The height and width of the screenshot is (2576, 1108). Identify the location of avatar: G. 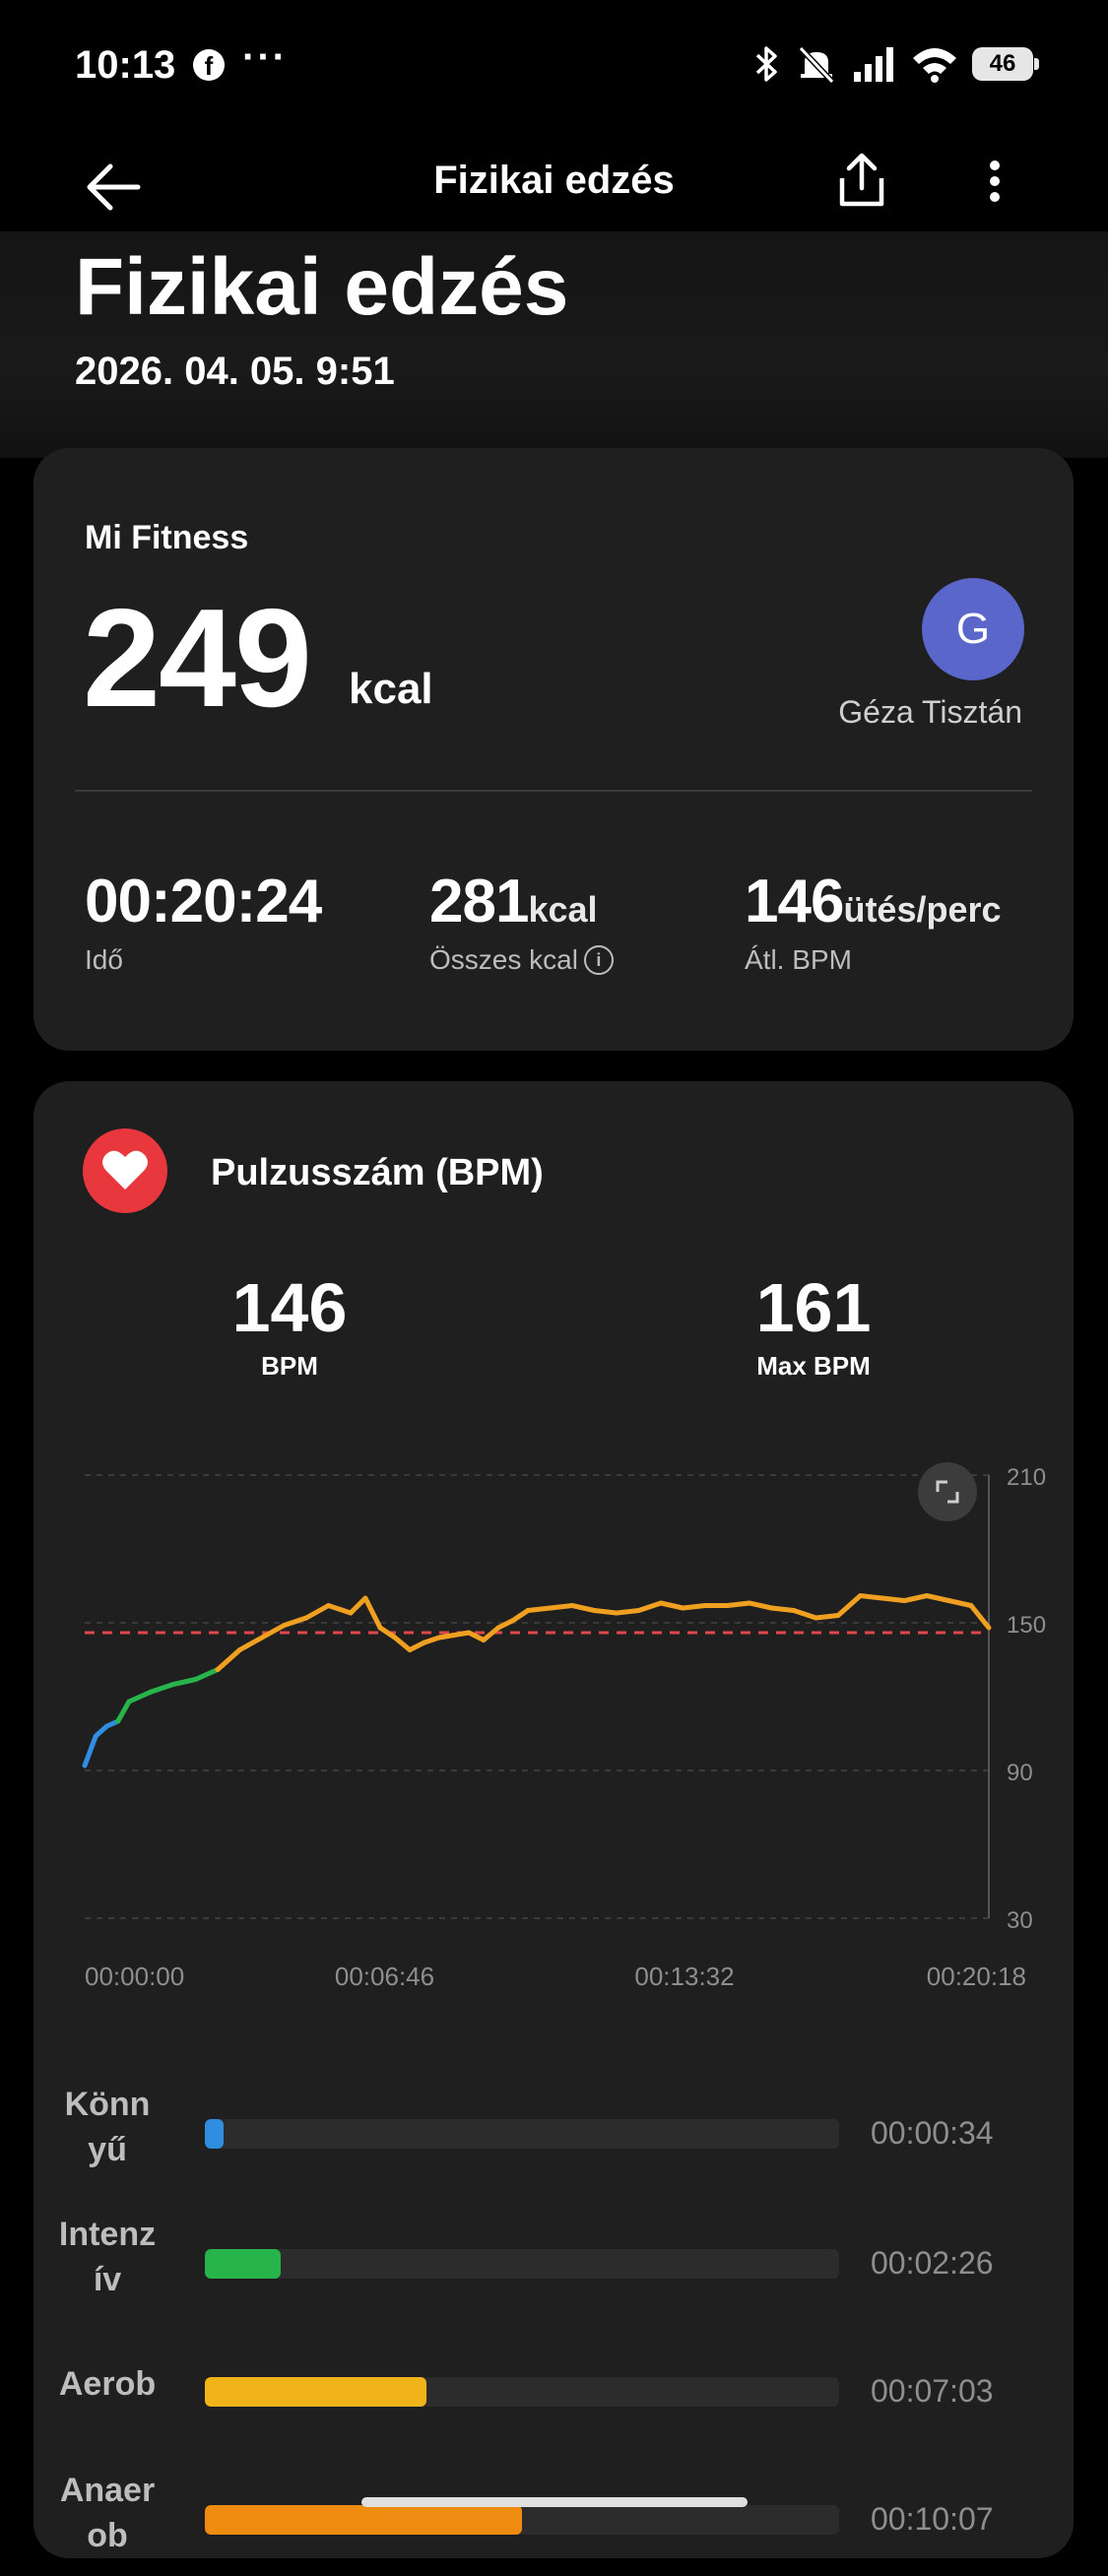
(973, 629).